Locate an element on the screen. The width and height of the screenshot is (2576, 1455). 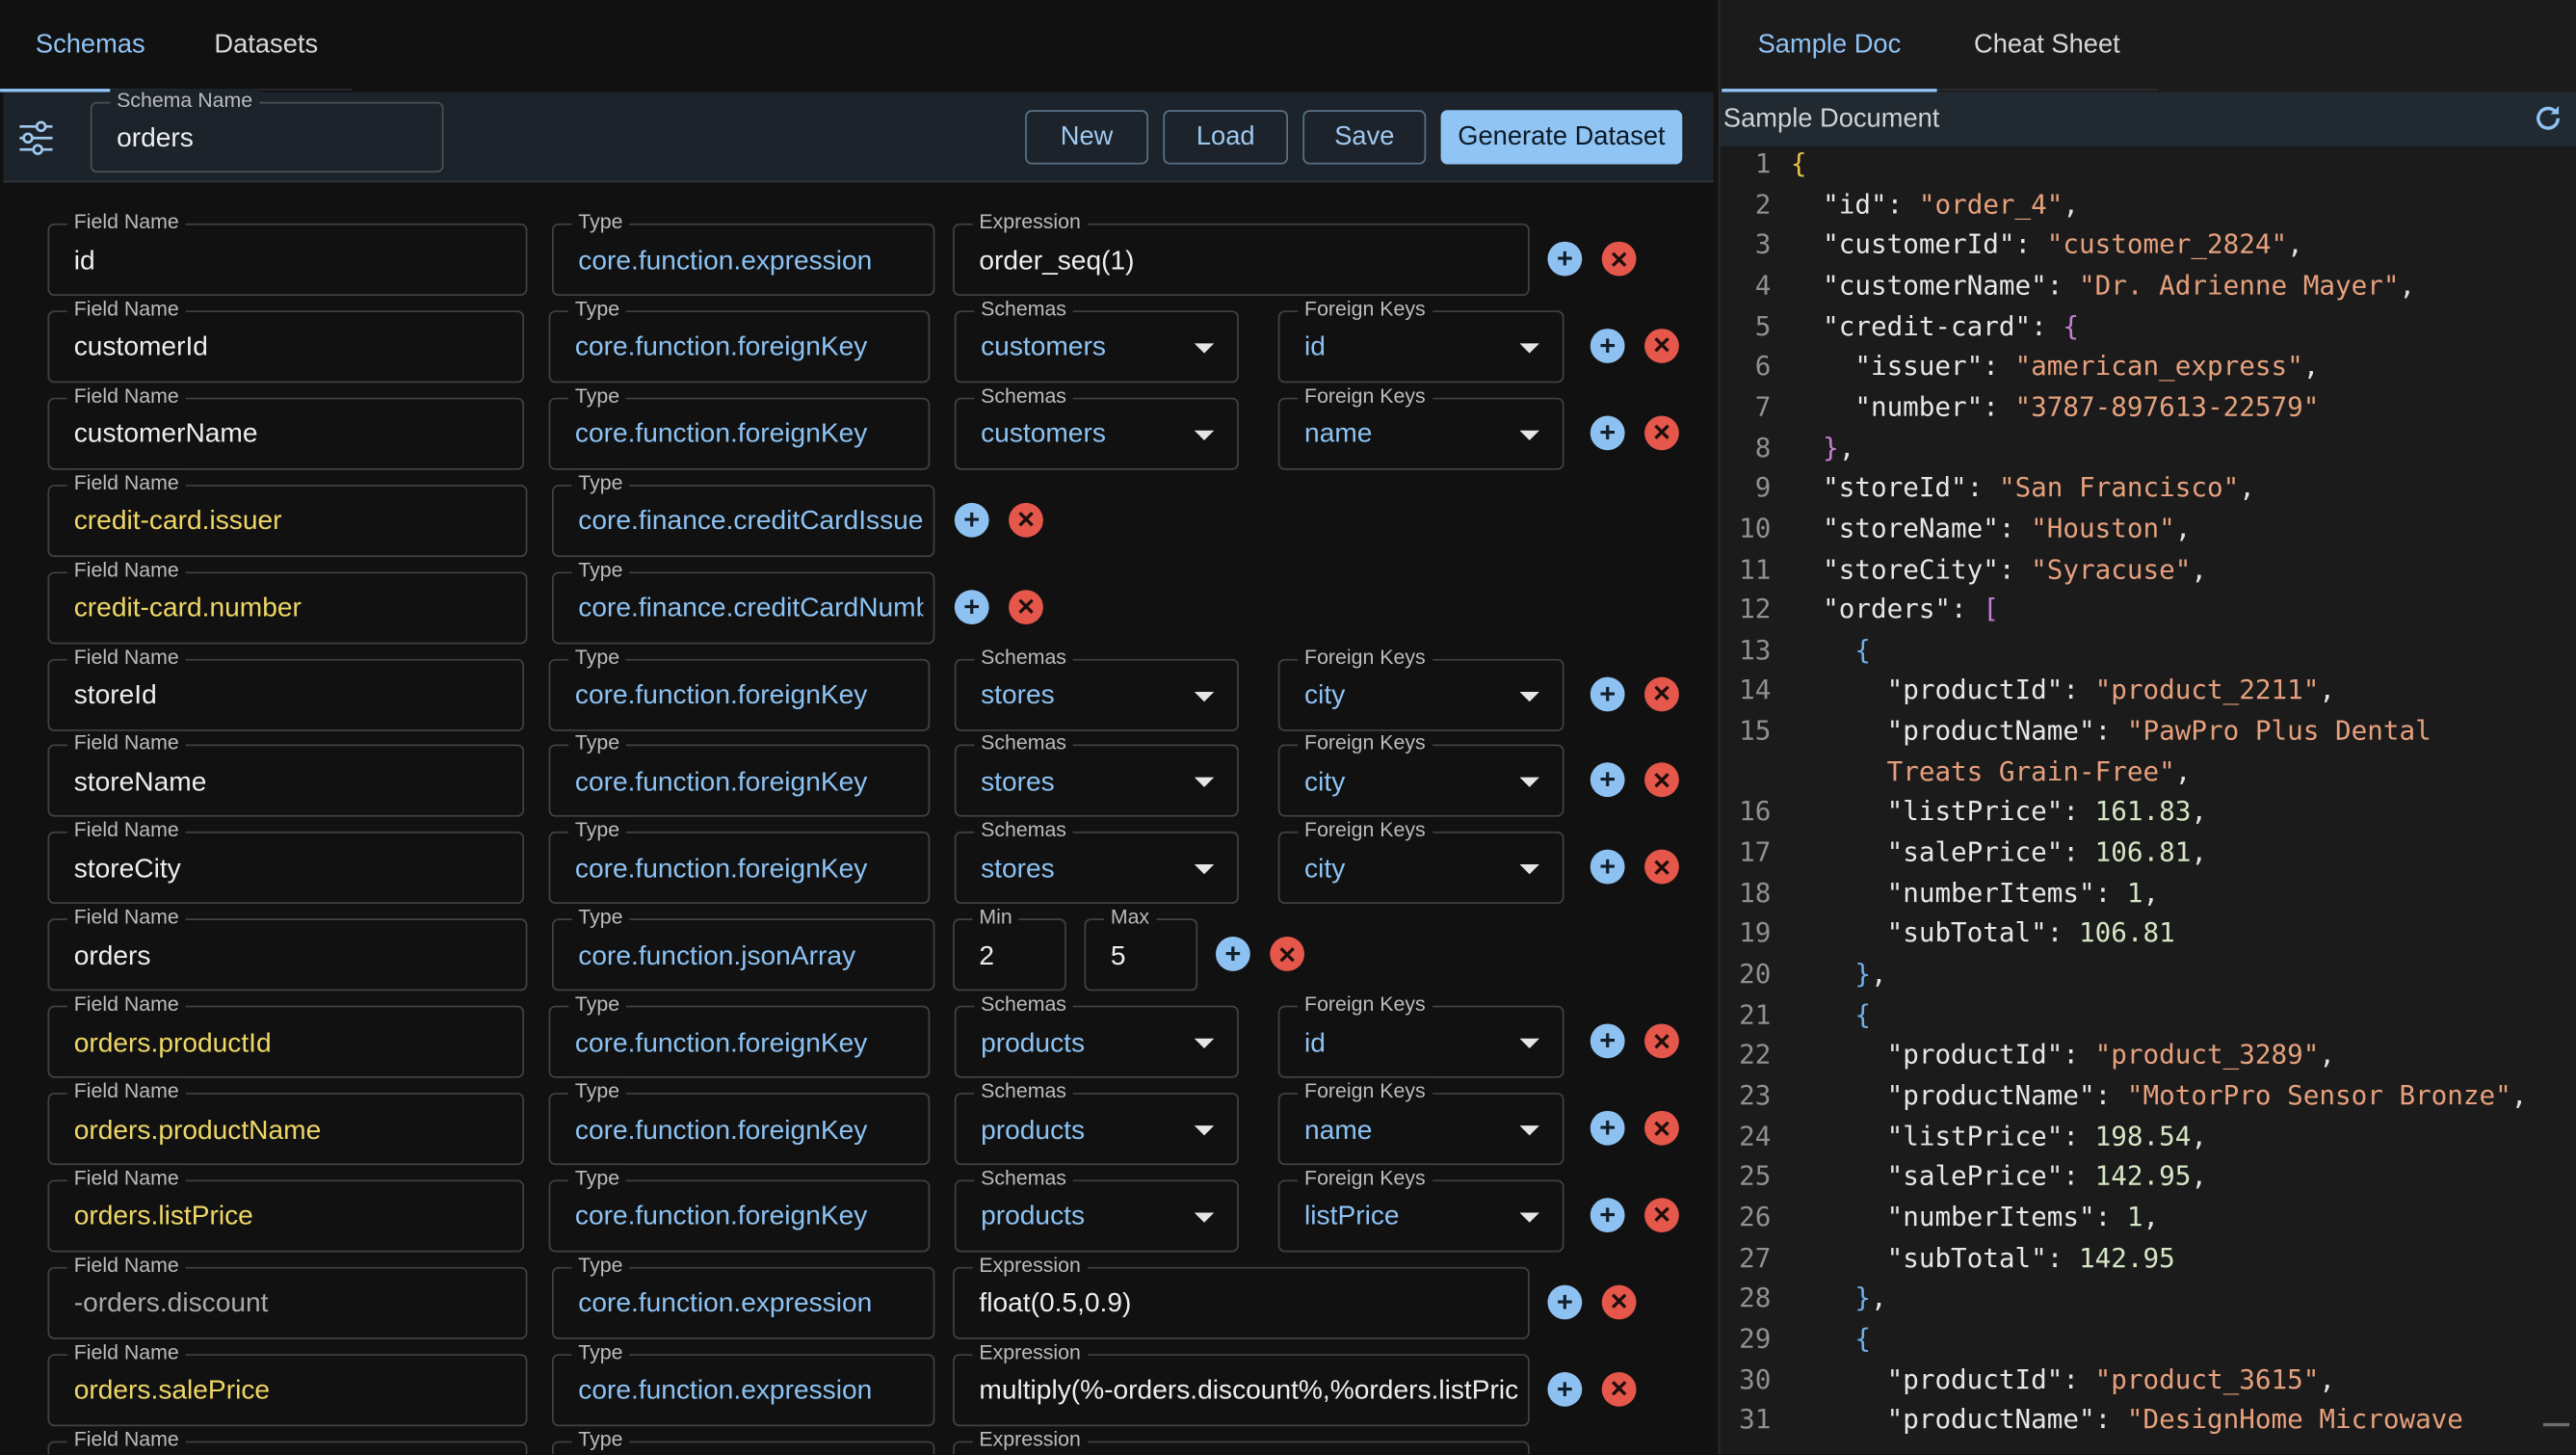
field-name-input: Field Name credit-card.number is located at coordinates (287, 601).